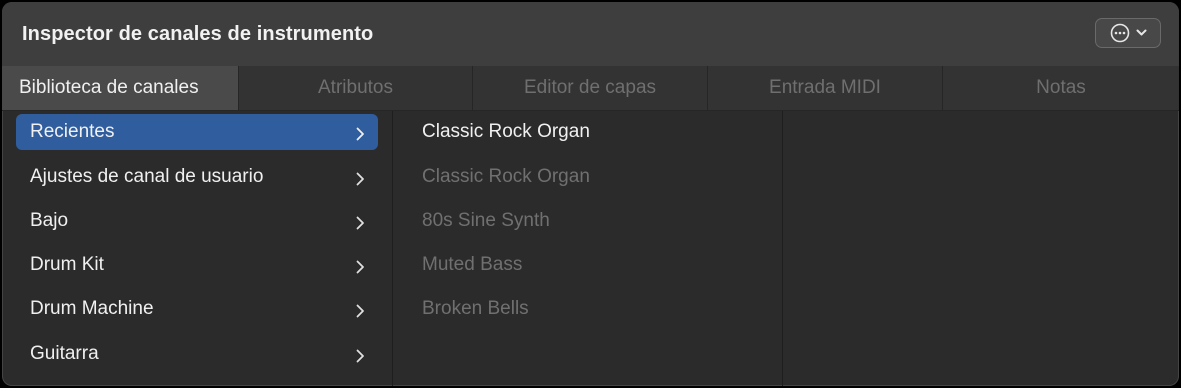  I want to click on patch-item: 80s Sine Synth, so click(592, 221).